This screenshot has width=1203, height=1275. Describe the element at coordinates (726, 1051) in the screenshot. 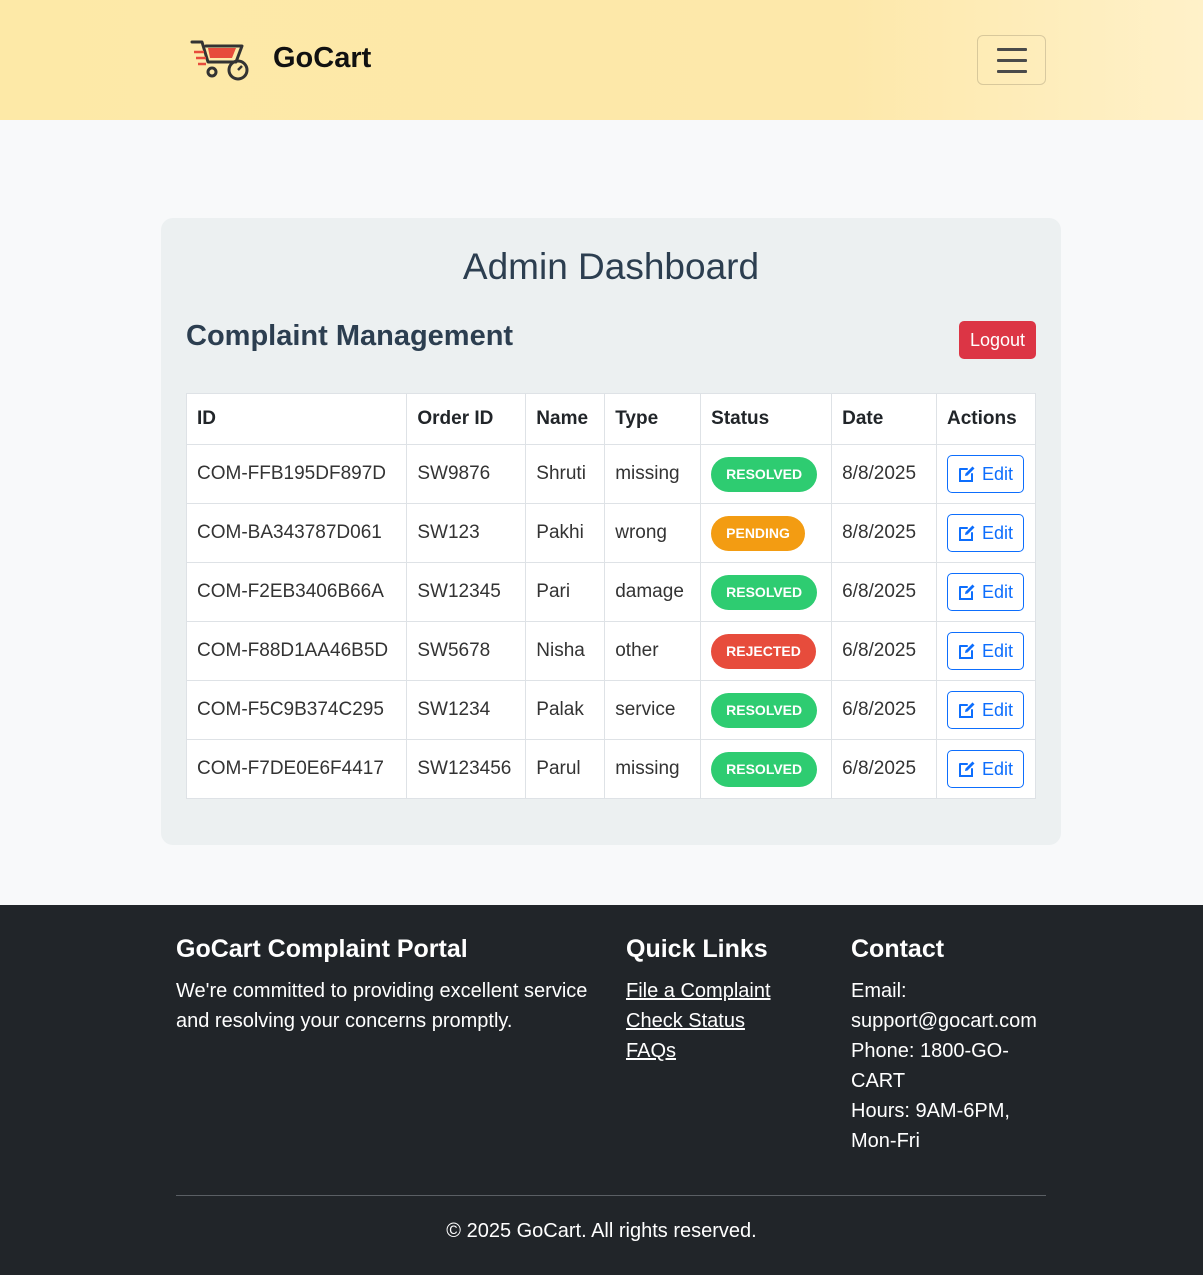

I see `footer-link-faqs: FAQs` at that location.